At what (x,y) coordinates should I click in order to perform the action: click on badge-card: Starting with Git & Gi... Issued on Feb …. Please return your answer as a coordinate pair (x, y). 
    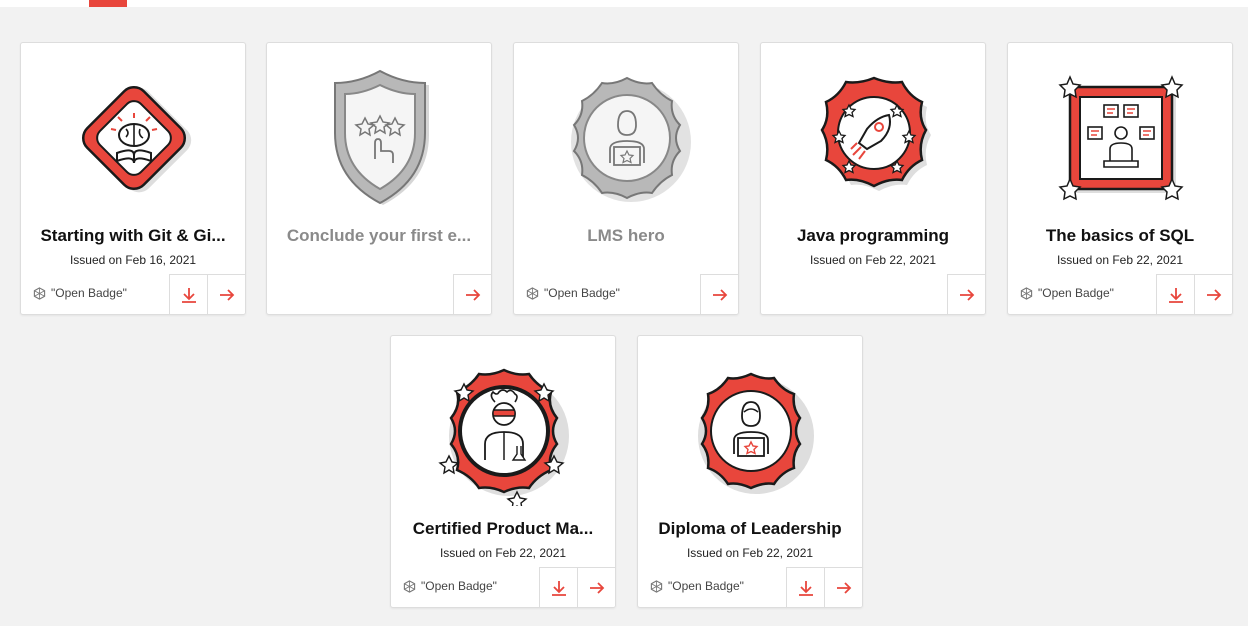
    Looking at the image, I should click on (133, 178).